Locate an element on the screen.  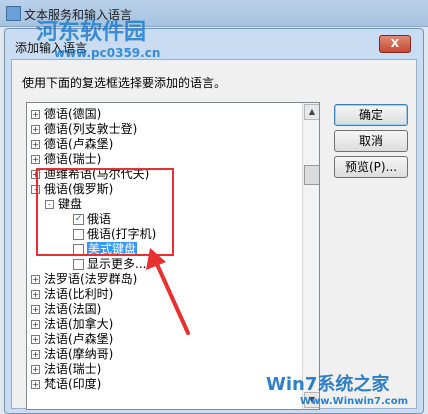
watermark-url-bottom: Www.Winwin7.com is located at coordinates (354, 401).